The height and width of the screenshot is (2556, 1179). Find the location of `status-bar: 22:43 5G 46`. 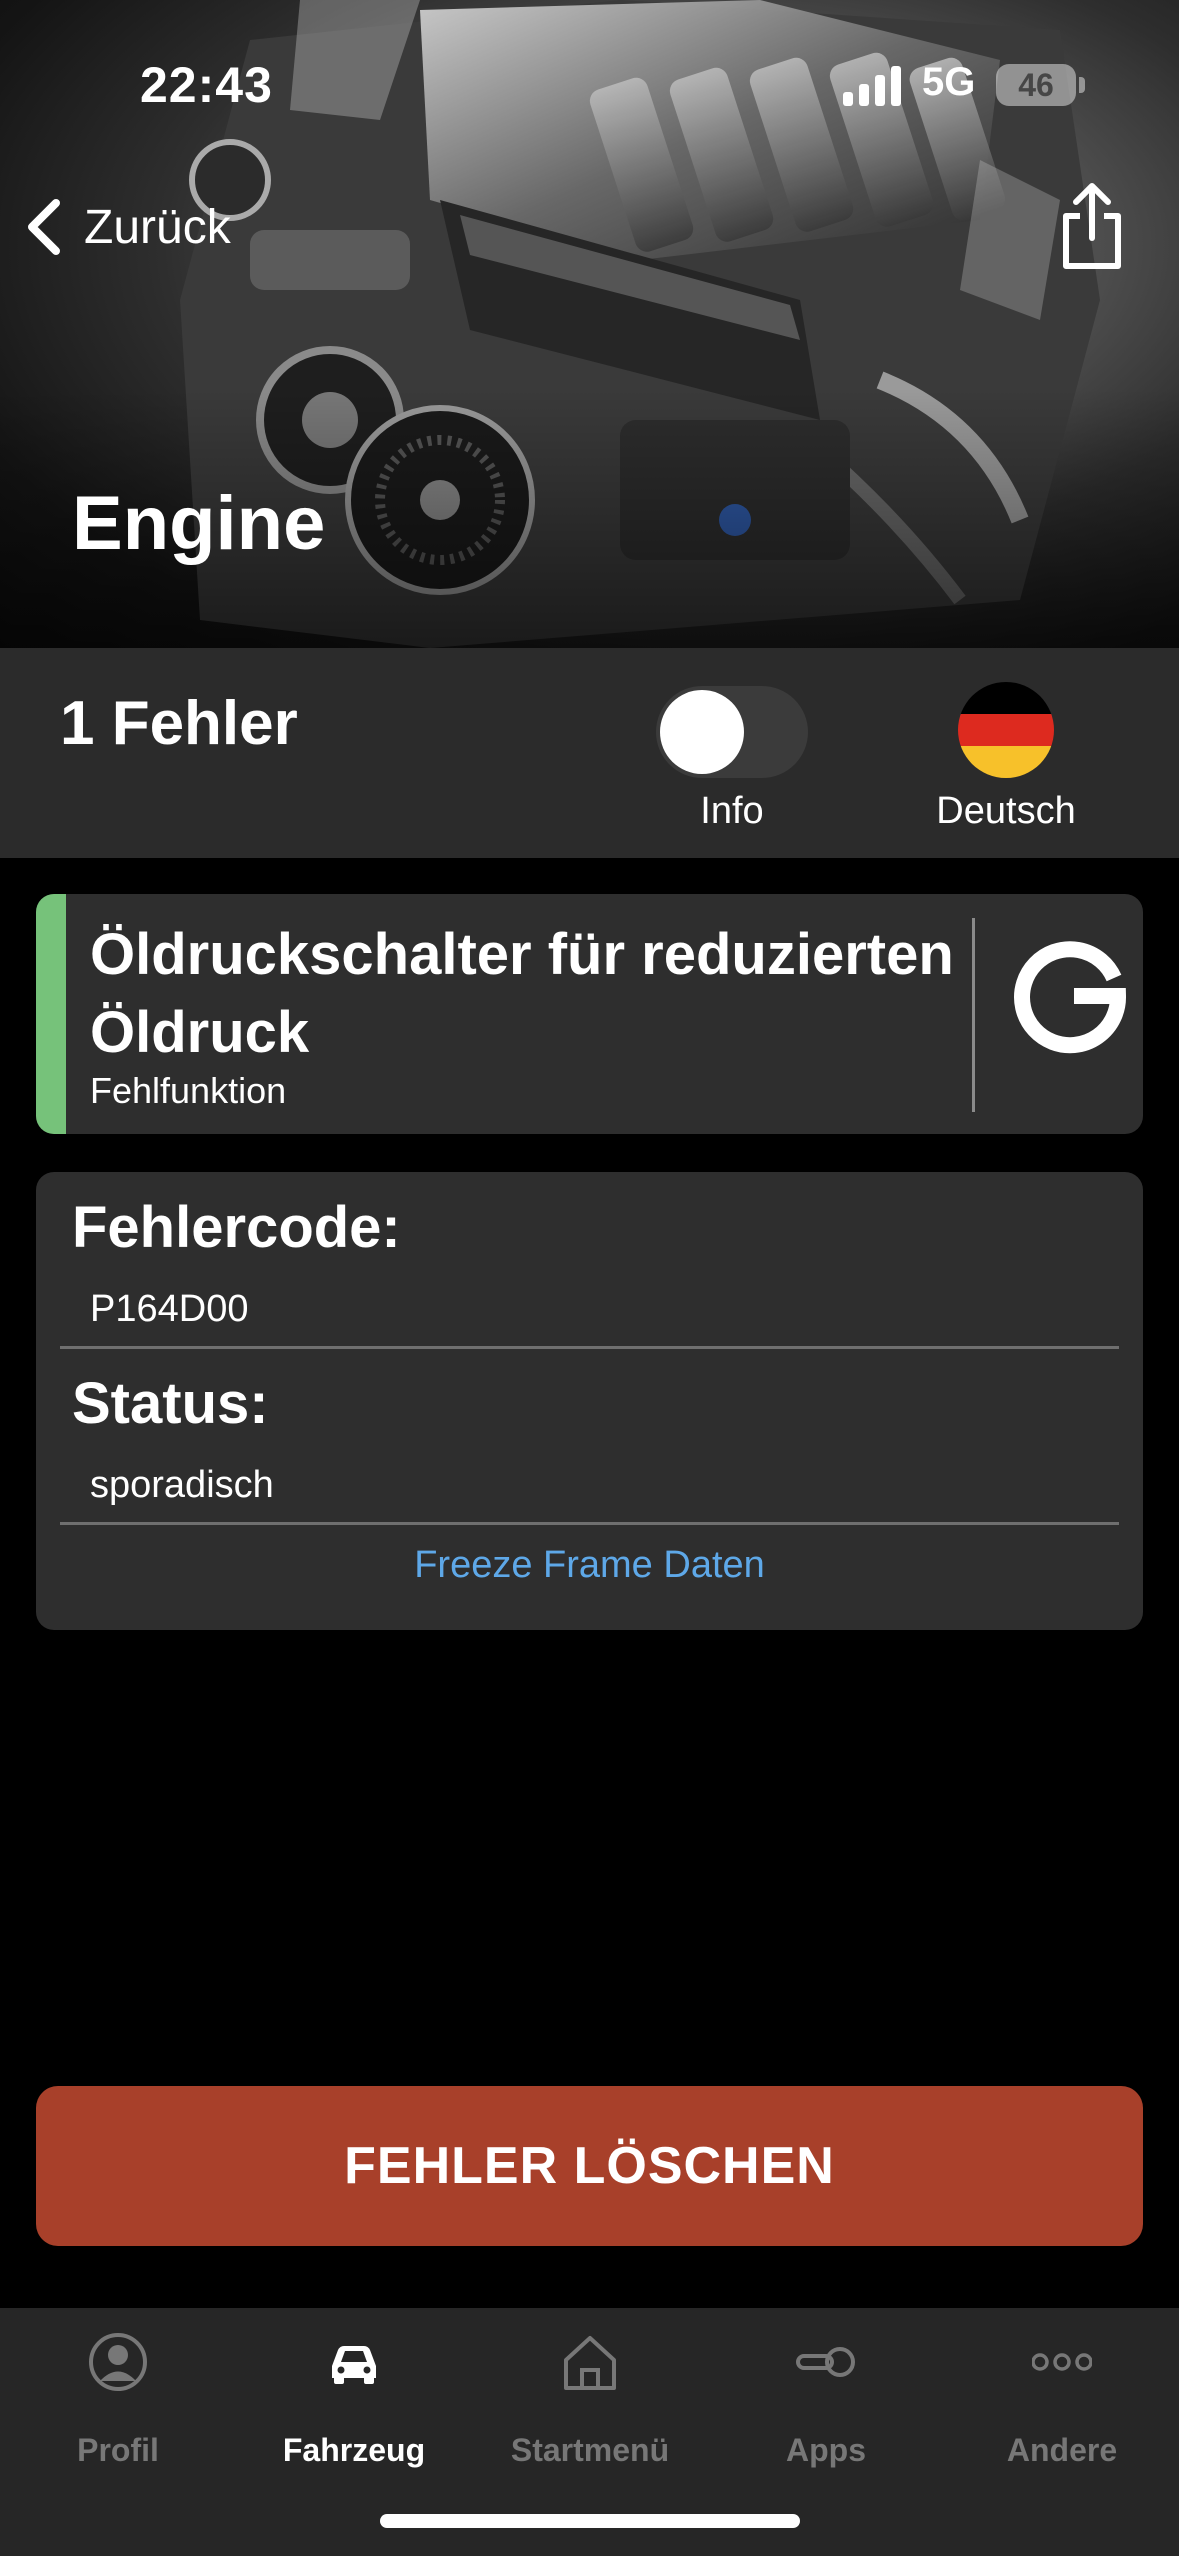

status-bar: 22:43 5G 46 is located at coordinates (589, 75).